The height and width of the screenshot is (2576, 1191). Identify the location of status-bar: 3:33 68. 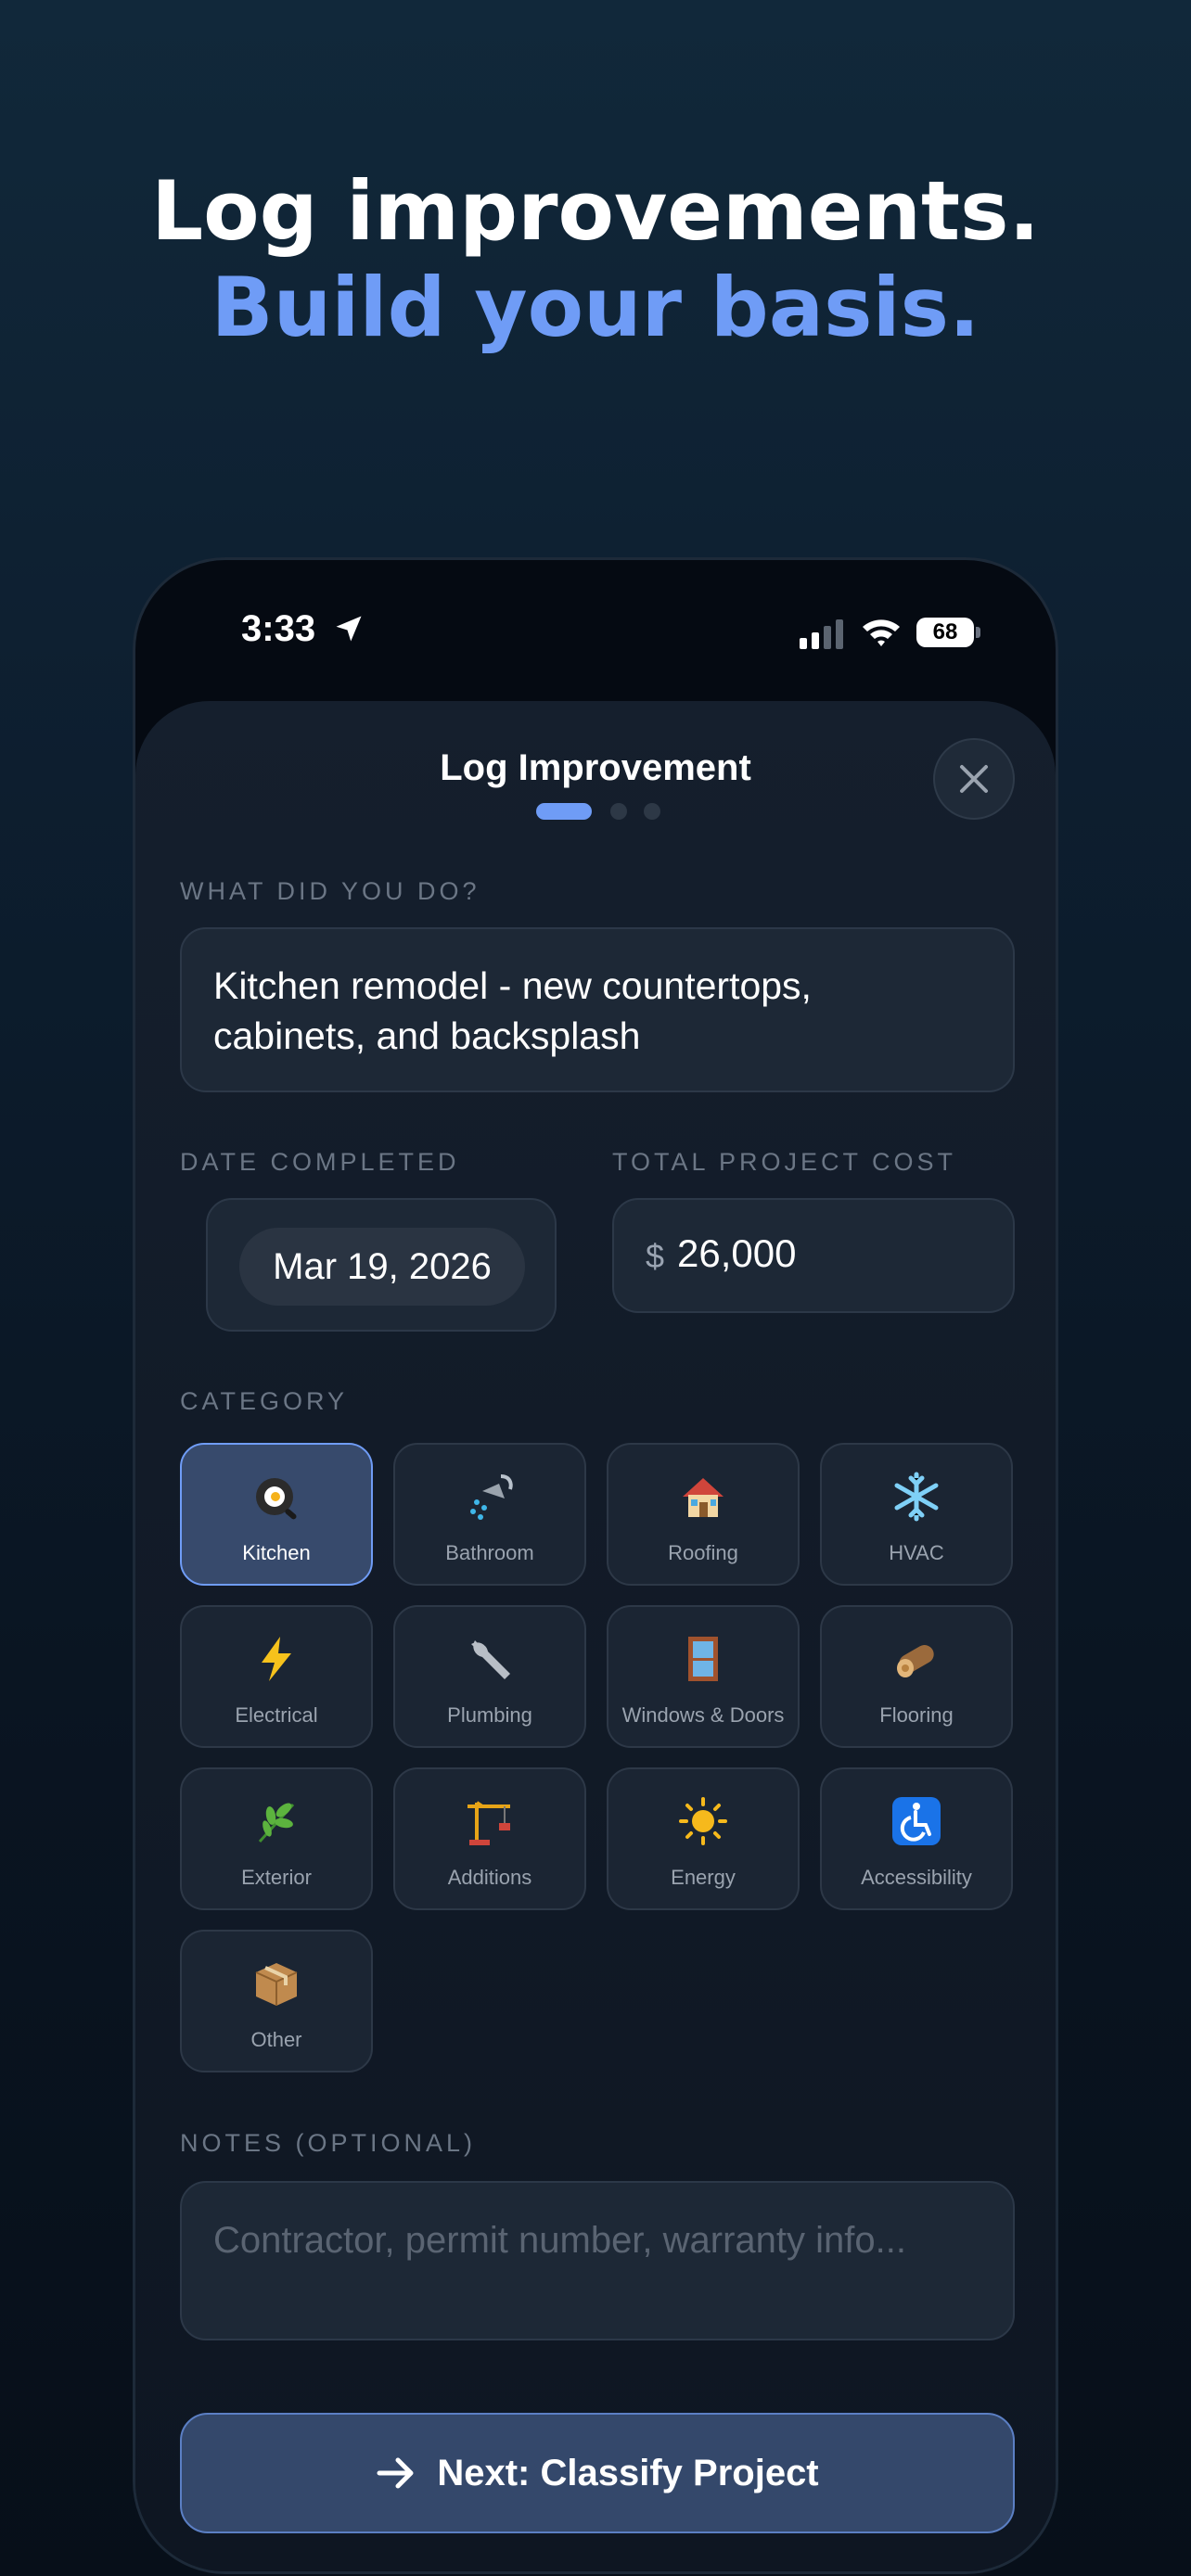
(595, 629).